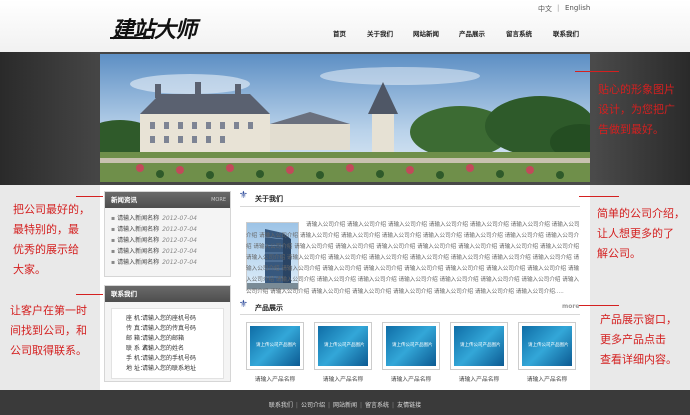 The image size is (690, 415). What do you see at coordinates (124, 294) in the screenshot?
I see `contact-panel-title: 联系我们` at bounding box center [124, 294].